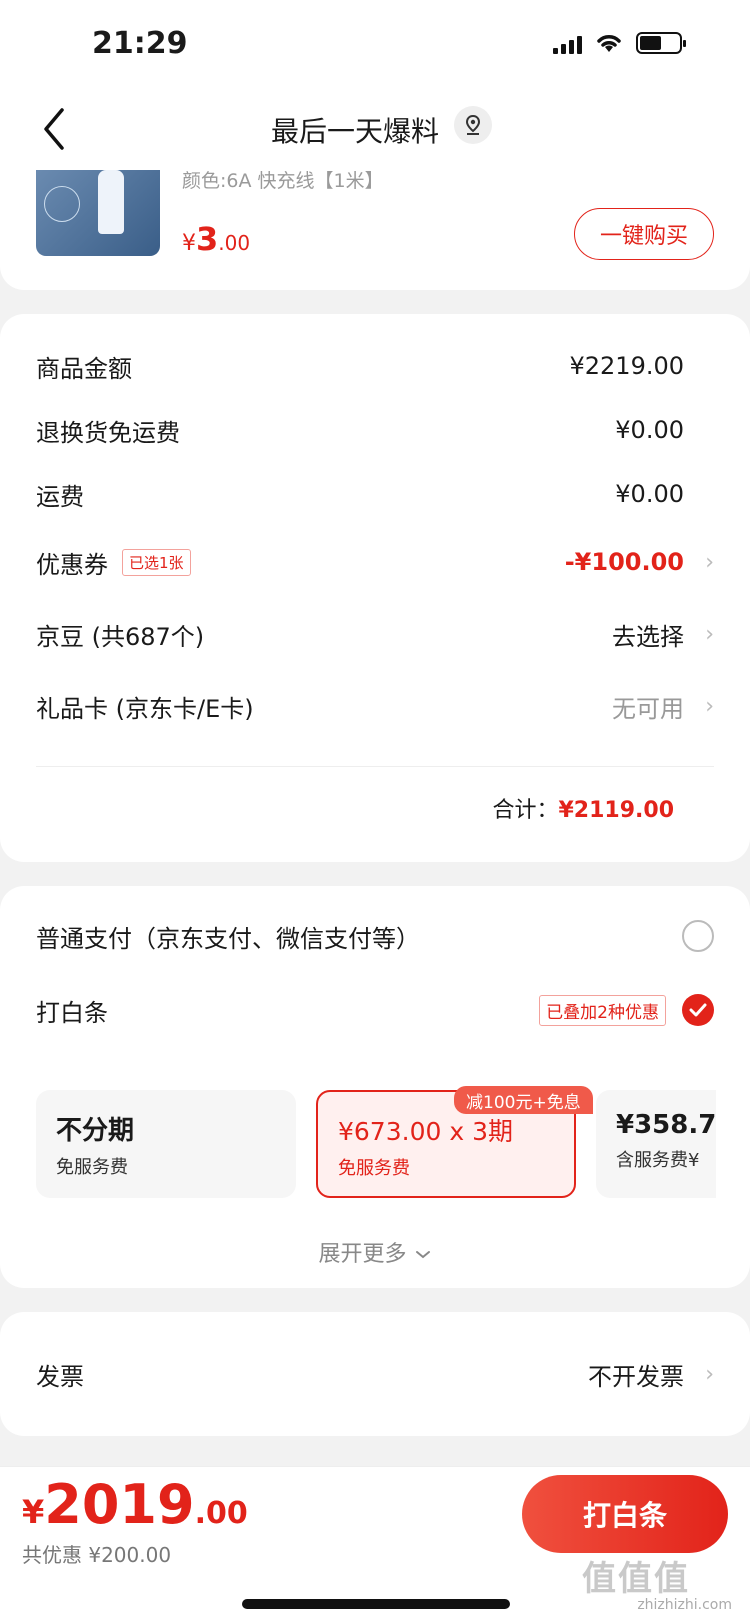  Describe the element at coordinates (97, 1555) in the screenshot. I see `total-savings: 共优惠 ¥200.00` at that location.